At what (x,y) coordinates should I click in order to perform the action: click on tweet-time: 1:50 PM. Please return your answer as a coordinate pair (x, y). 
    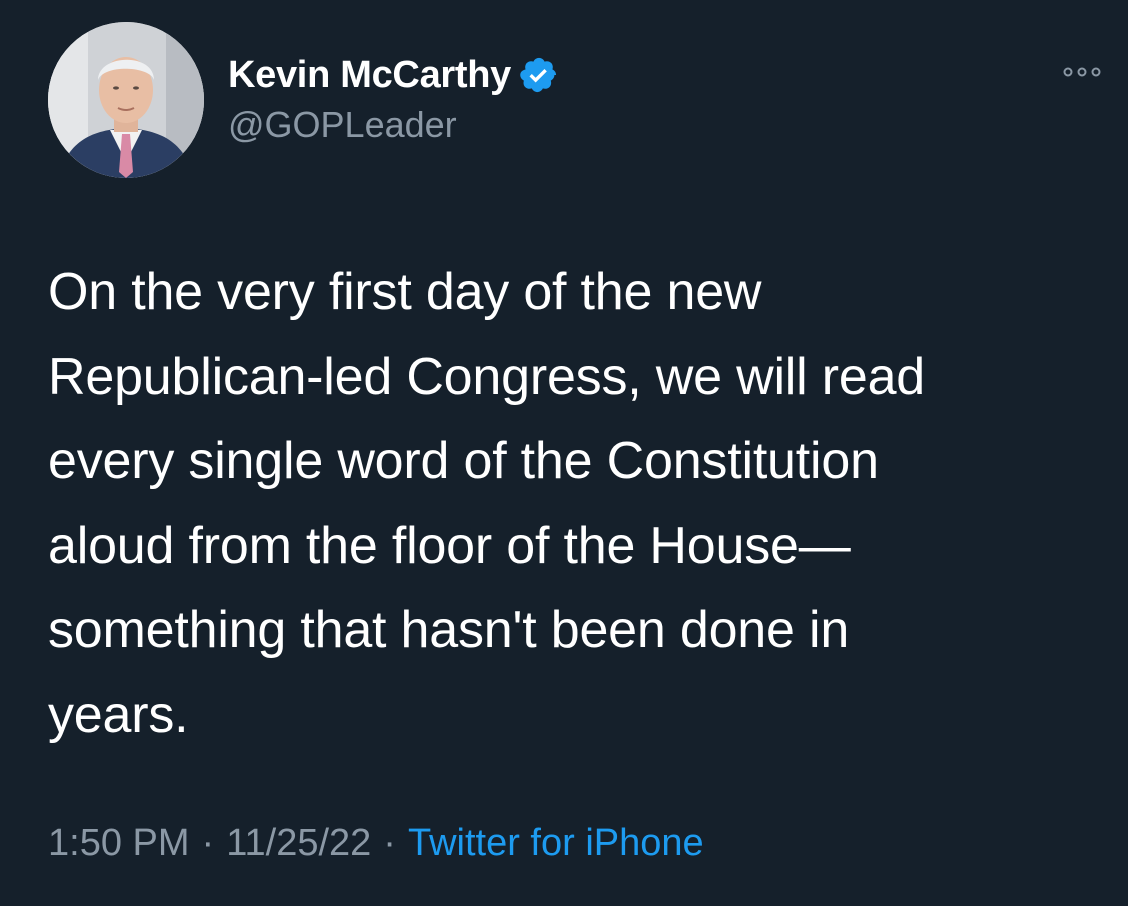
    Looking at the image, I should click on (119, 843).